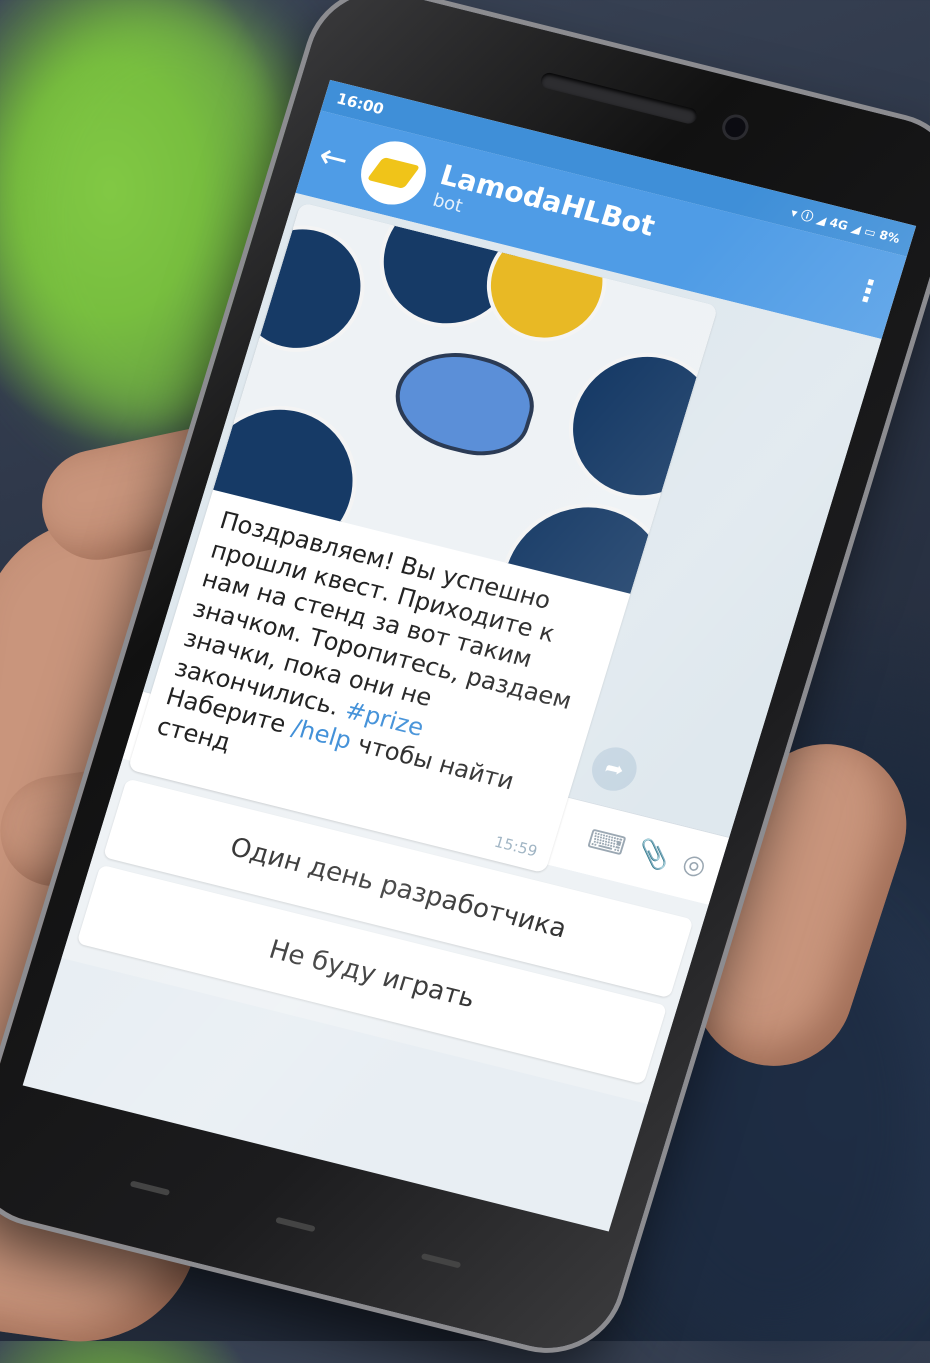 This screenshot has width=930, height=1363. Describe the element at coordinates (735, 127) in the screenshot. I see `front-camera` at that location.